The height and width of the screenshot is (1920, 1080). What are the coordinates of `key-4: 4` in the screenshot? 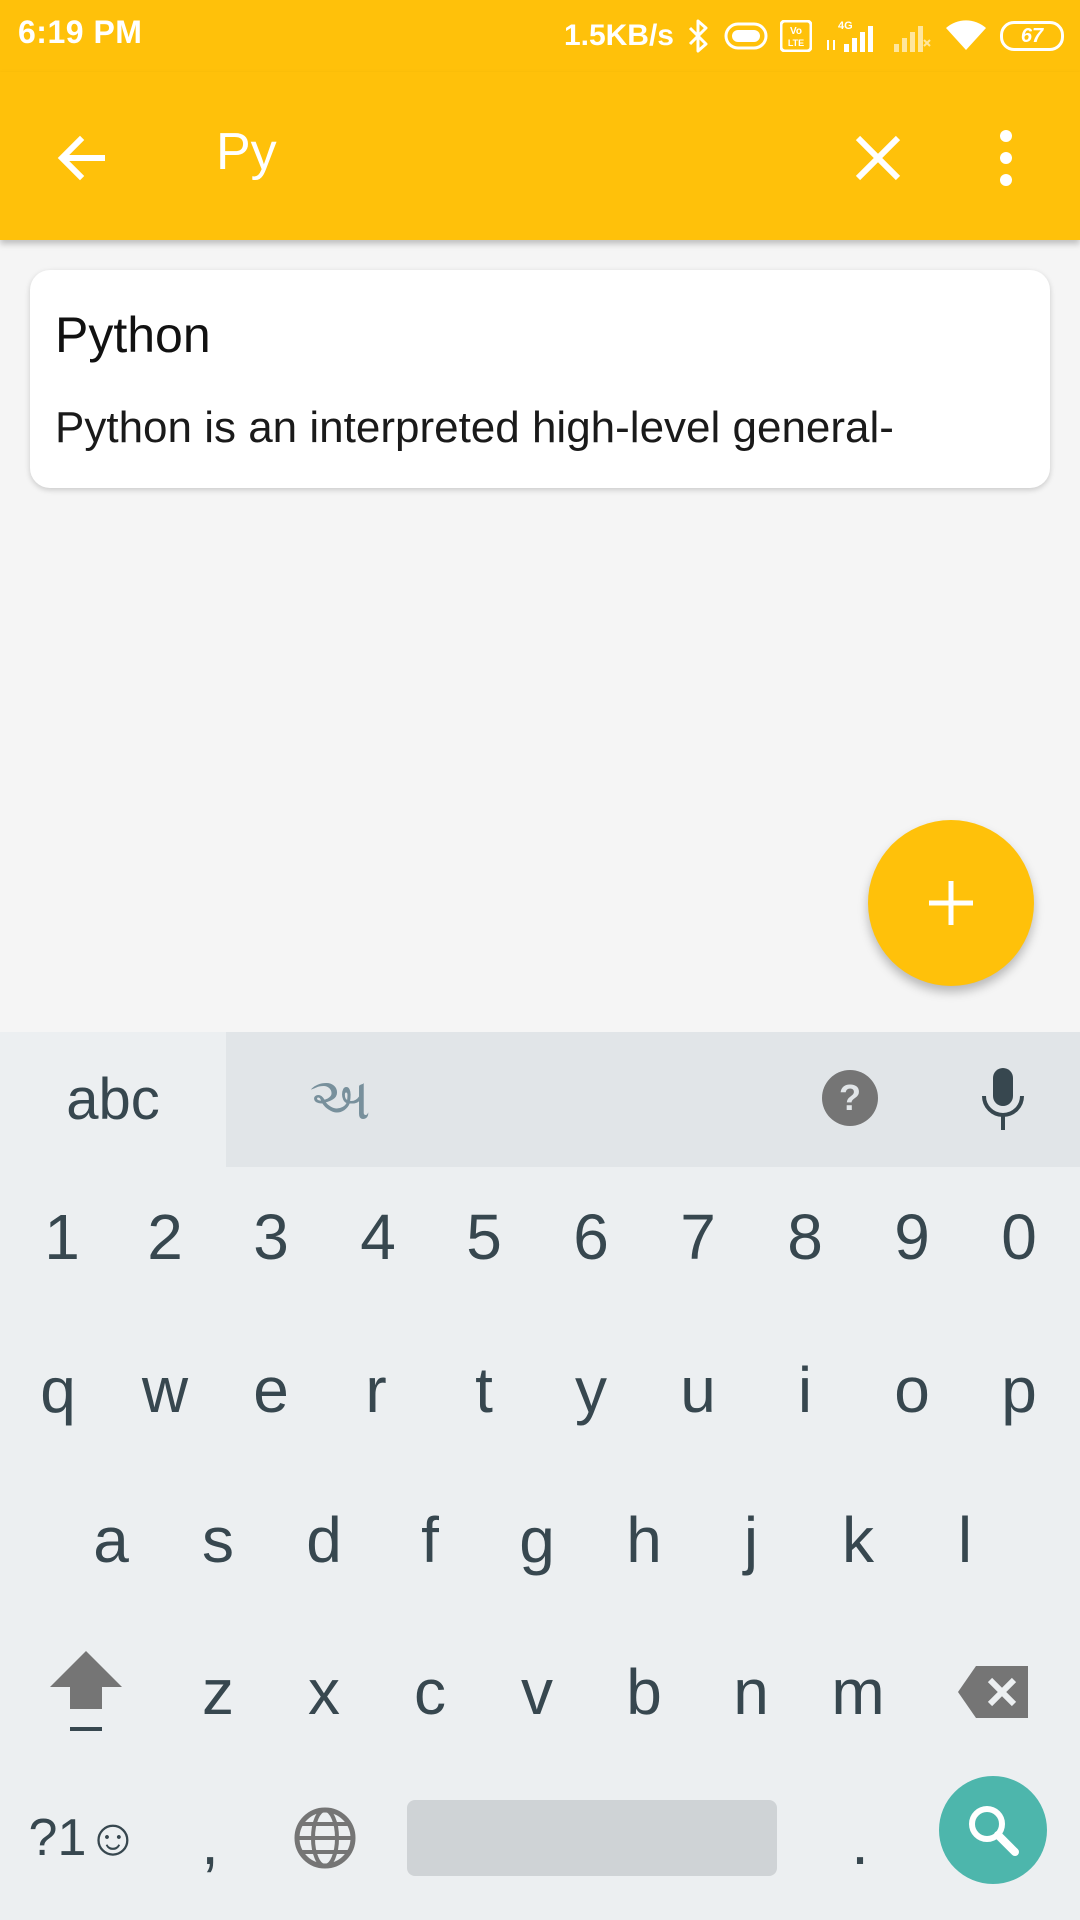 It's located at (378, 1237).